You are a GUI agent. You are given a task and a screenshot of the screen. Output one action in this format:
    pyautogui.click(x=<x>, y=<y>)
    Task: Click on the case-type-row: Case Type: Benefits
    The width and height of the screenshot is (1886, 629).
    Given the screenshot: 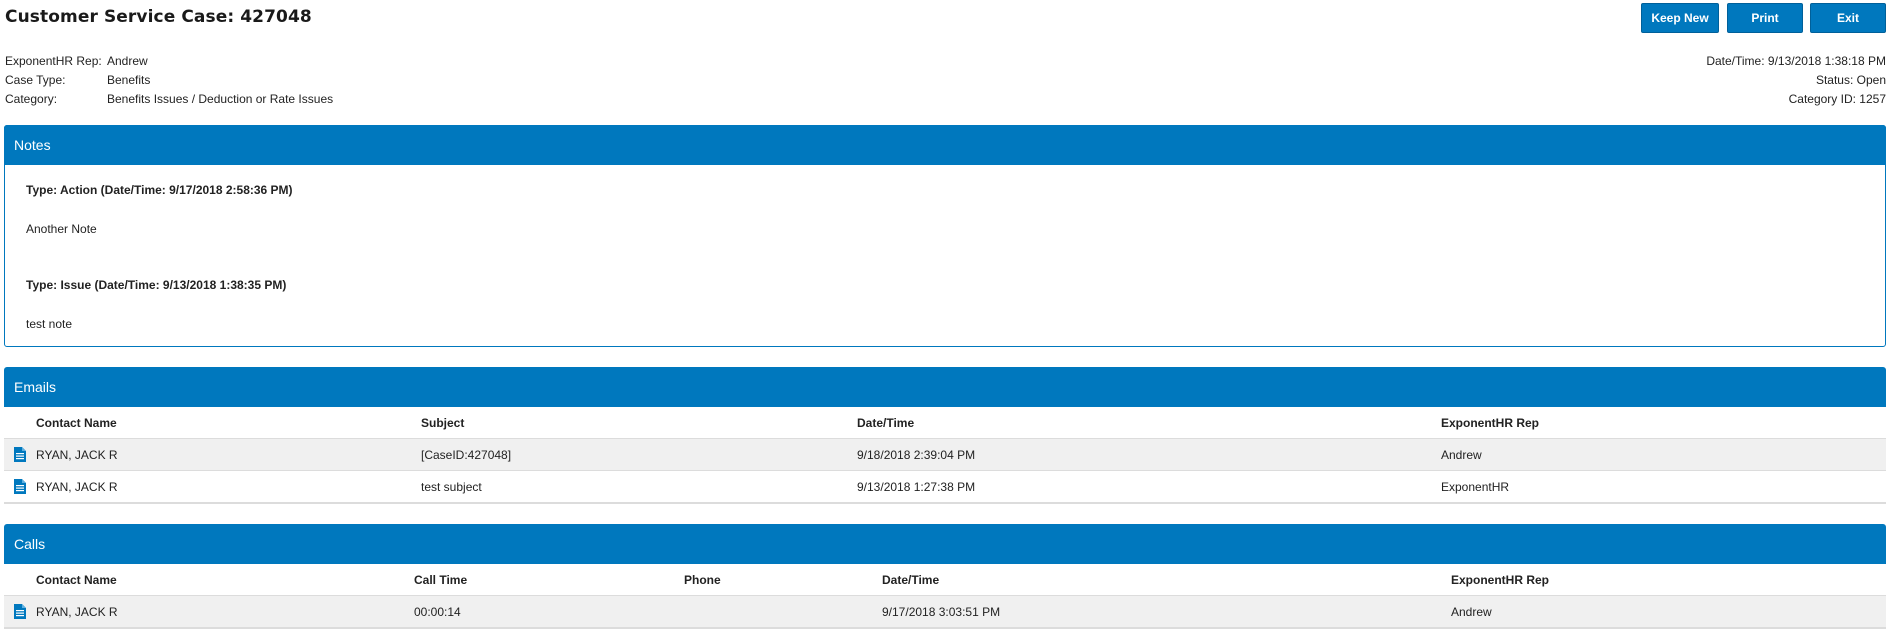 What is the action you would take?
    pyautogui.click(x=169, y=80)
    